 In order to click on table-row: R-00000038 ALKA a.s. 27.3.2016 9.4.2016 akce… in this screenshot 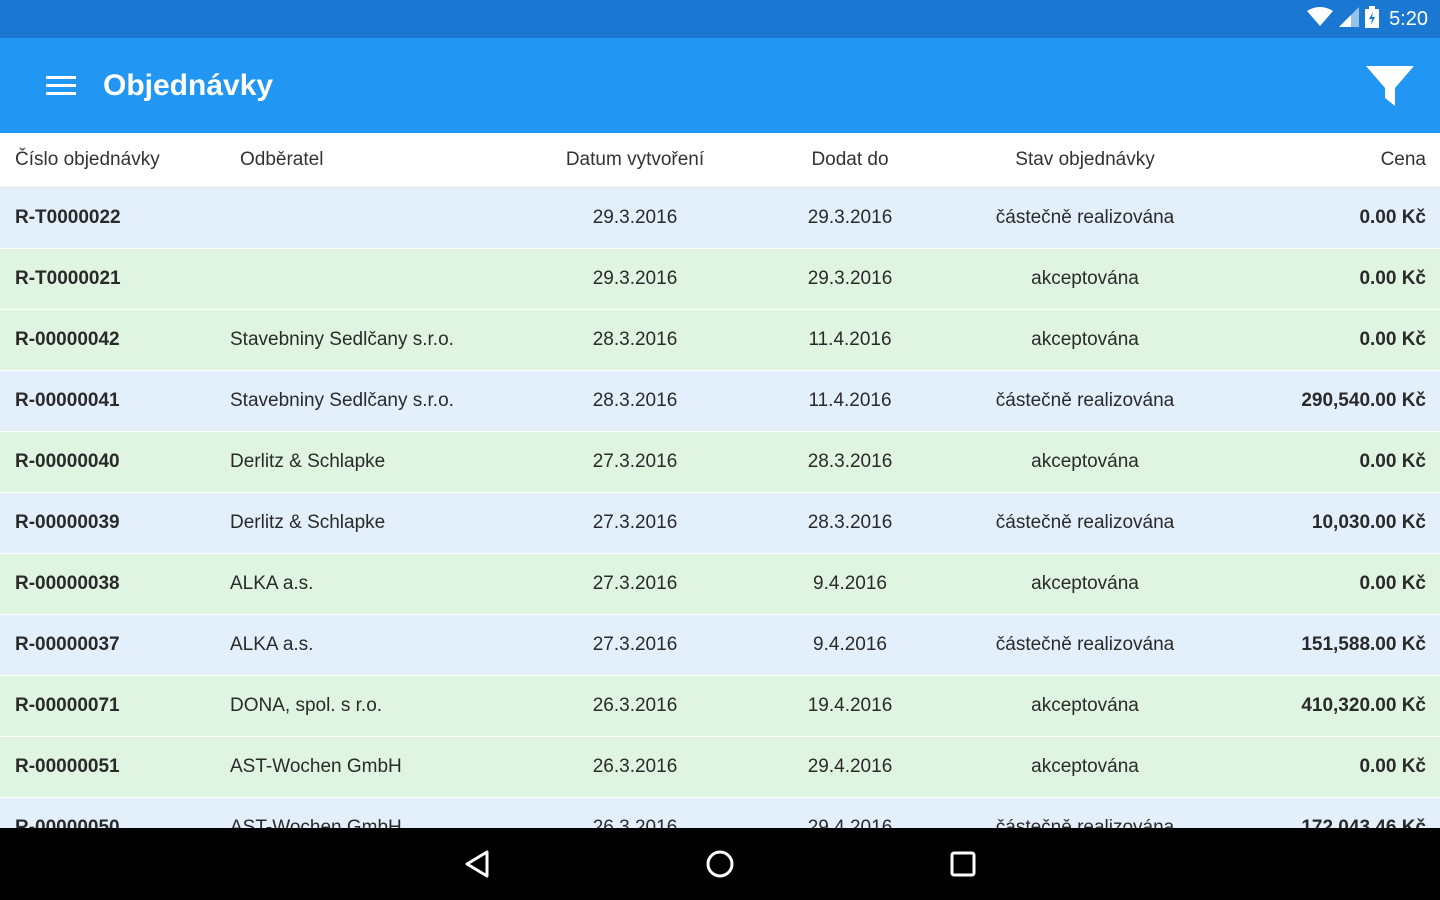, I will do `click(720, 584)`.